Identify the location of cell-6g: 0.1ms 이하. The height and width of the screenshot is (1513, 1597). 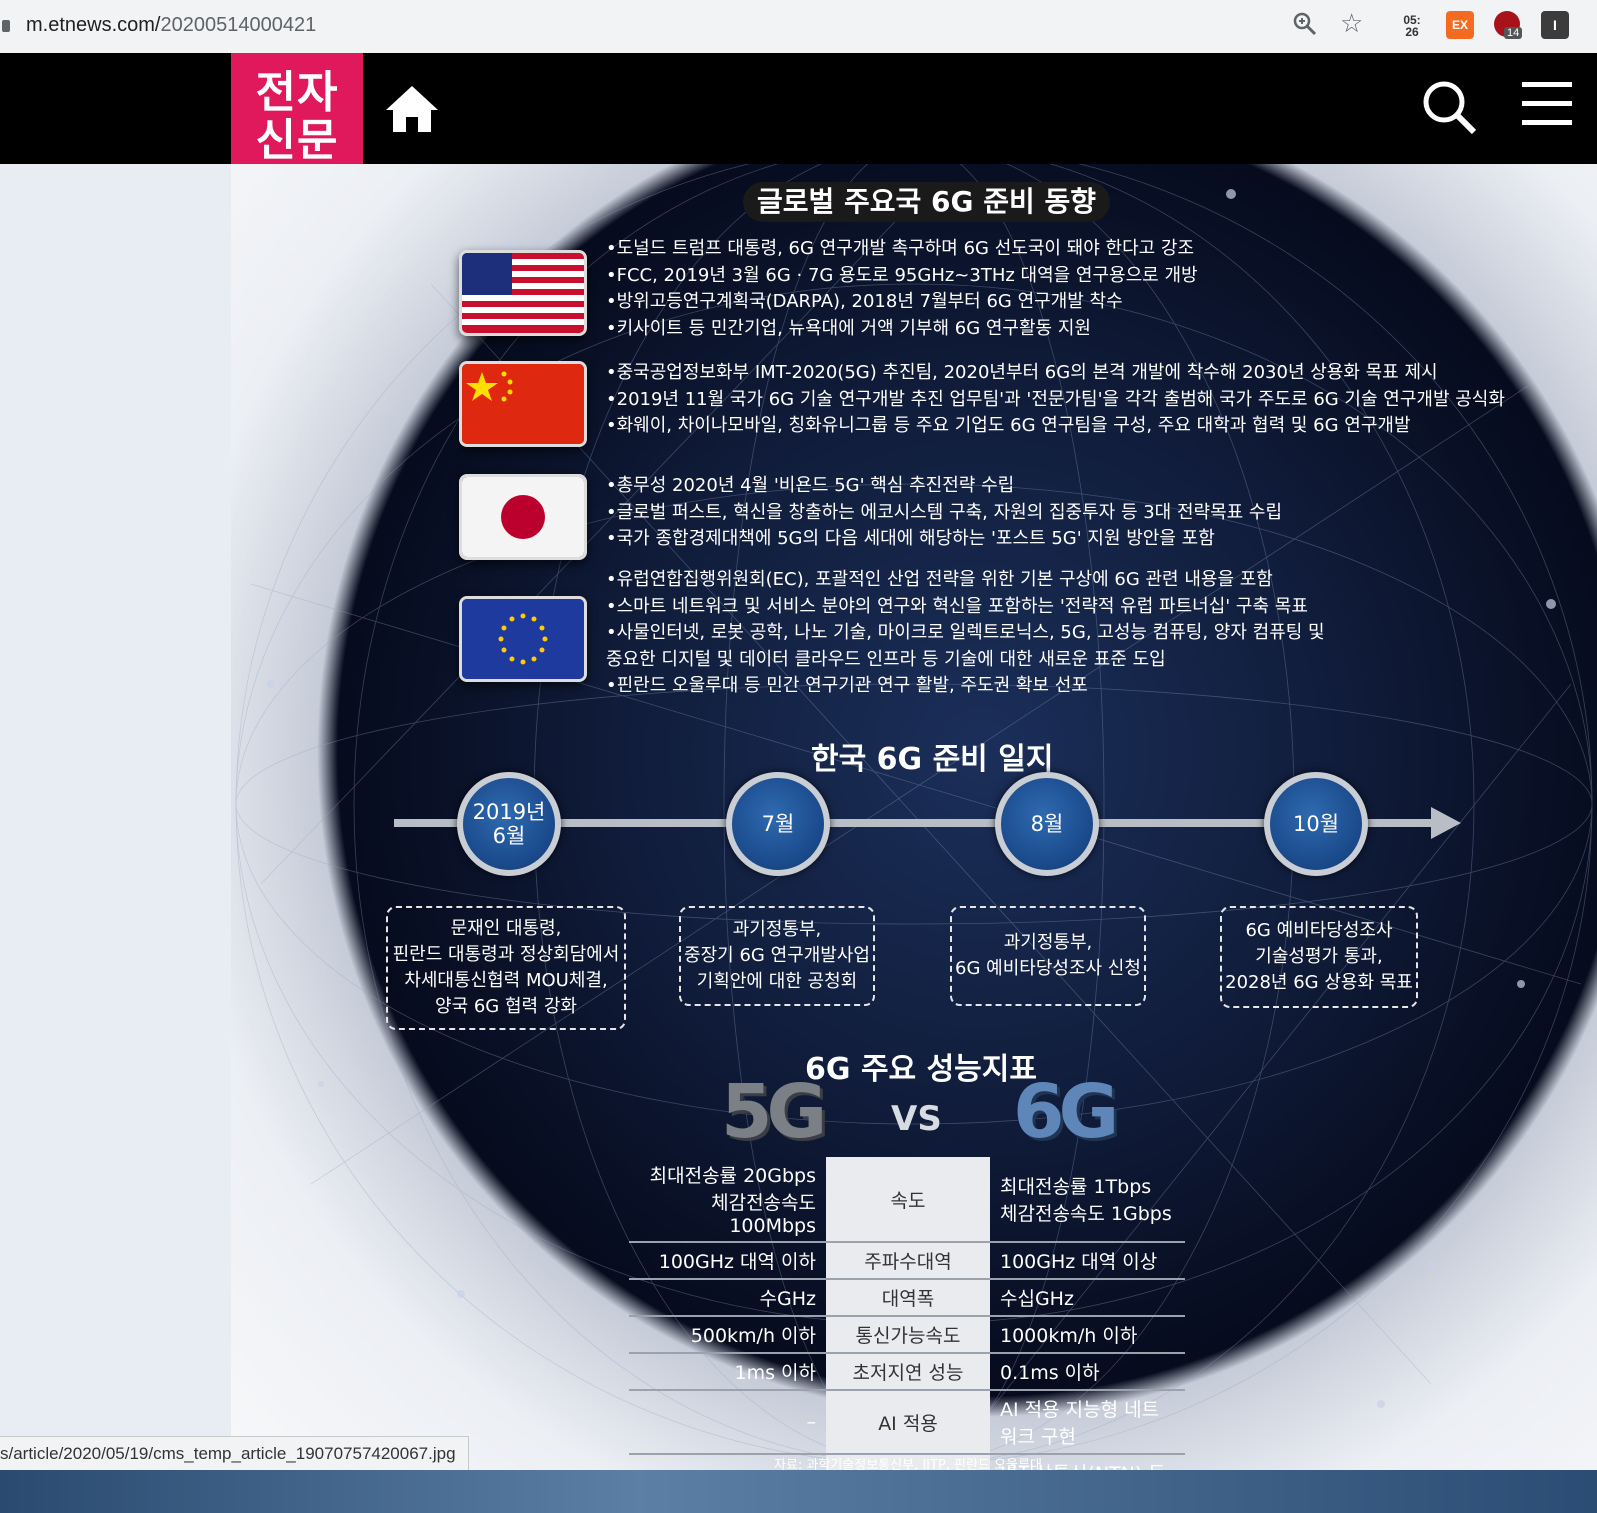
(1087, 1372).